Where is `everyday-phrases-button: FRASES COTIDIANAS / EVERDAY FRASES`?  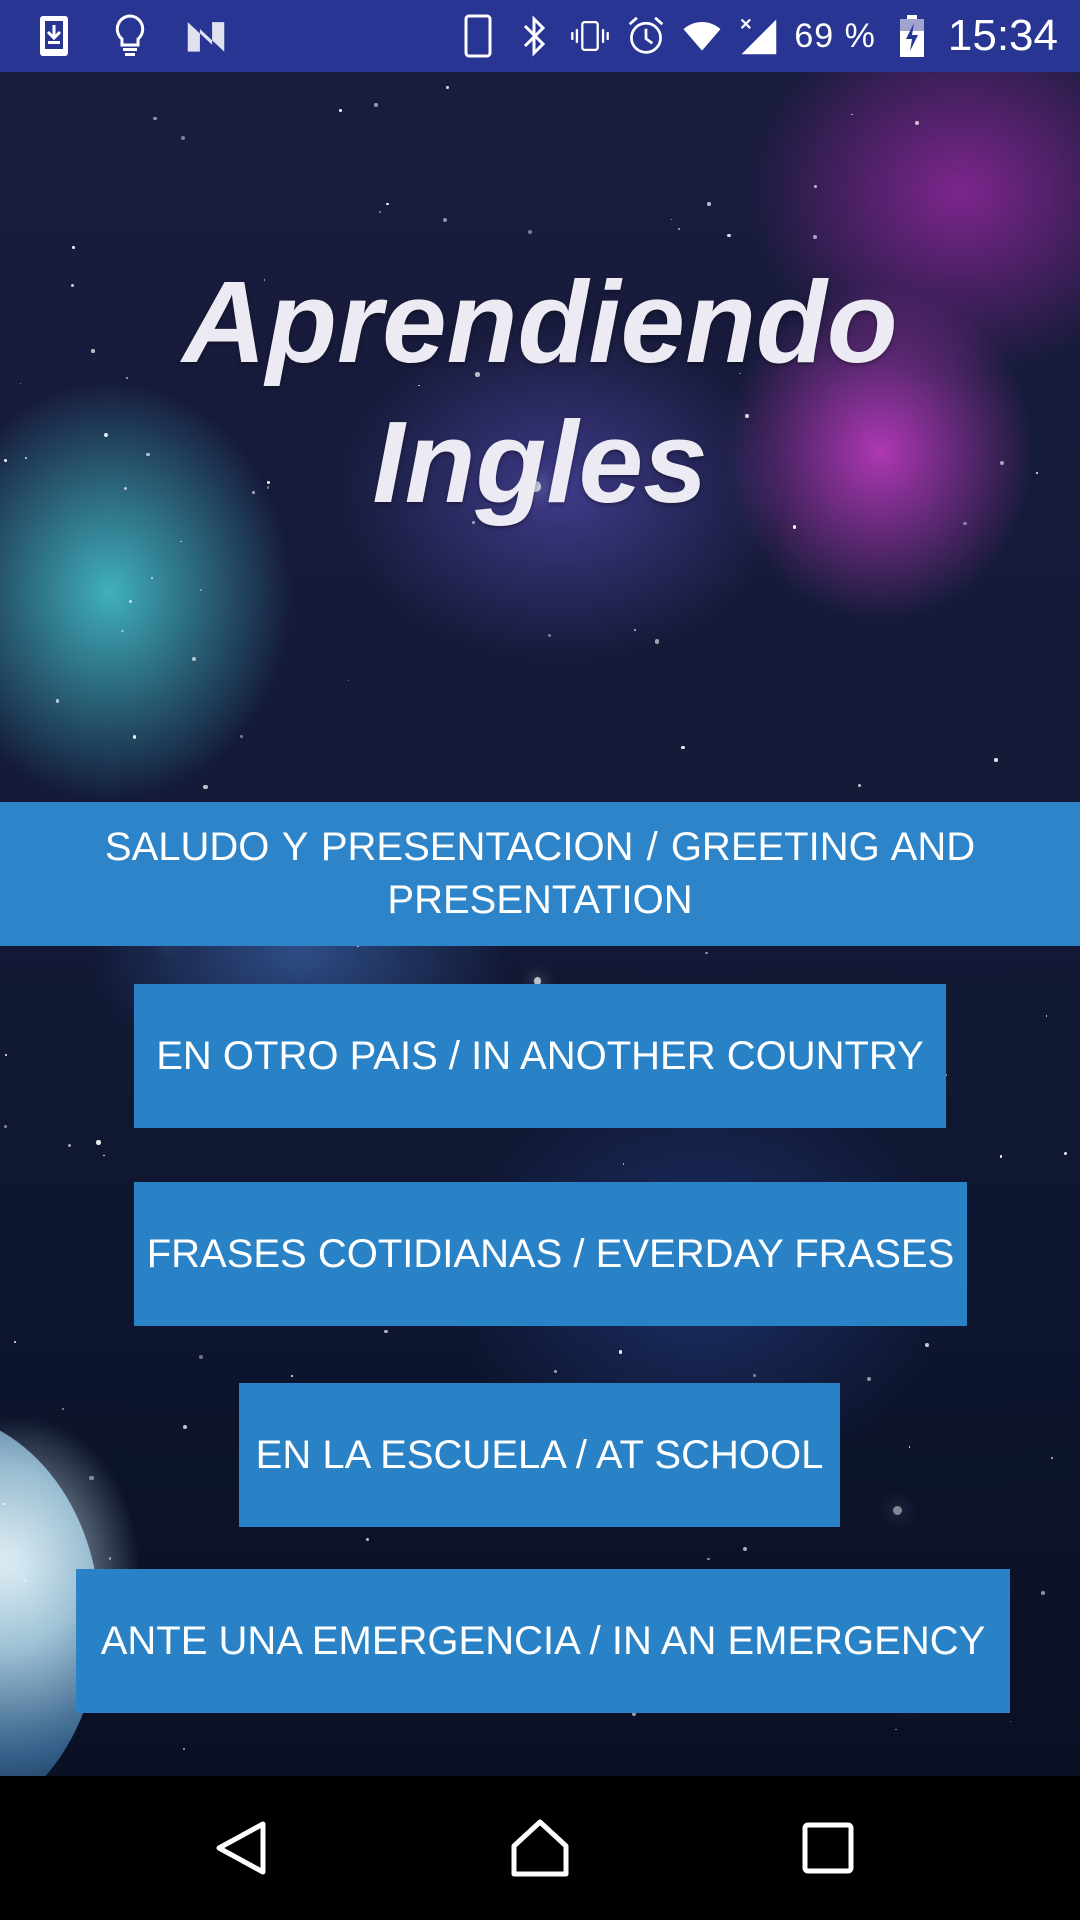 everyday-phrases-button: FRASES COTIDIANAS / EVERDAY FRASES is located at coordinates (550, 1254).